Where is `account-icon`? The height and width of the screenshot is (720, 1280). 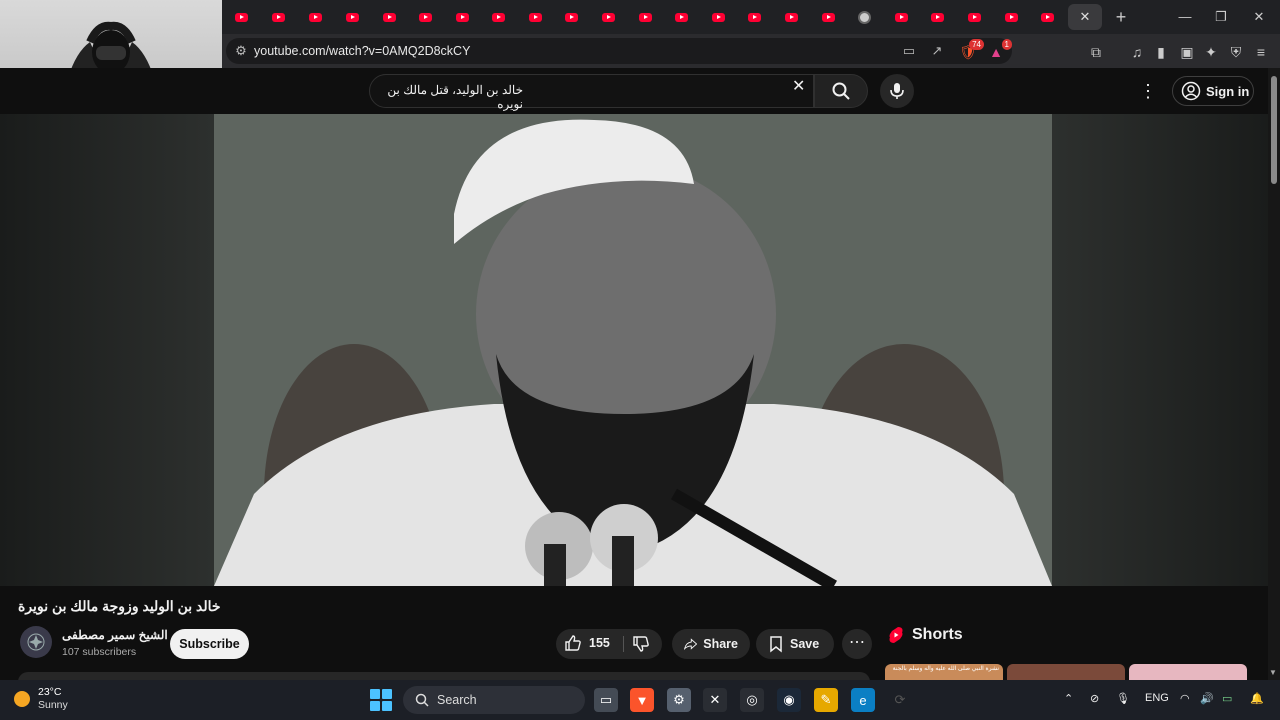
account-icon is located at coordinates (1191, 91).